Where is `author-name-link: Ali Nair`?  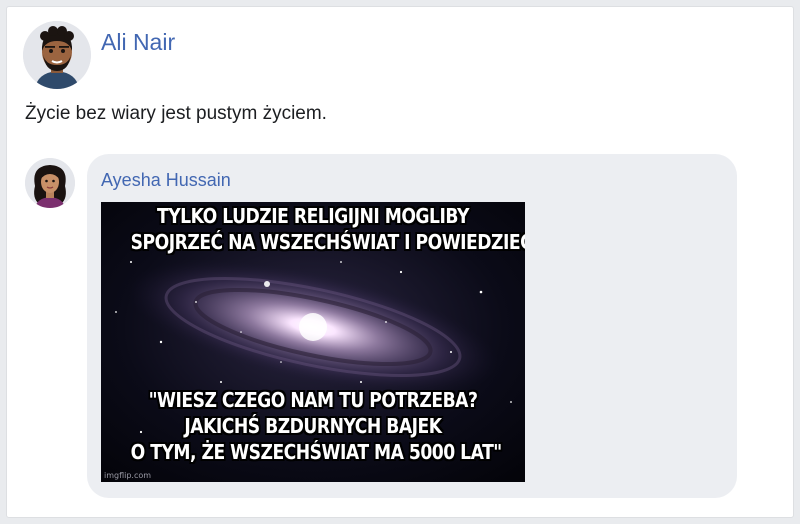
author-name-link: Ali Nair is located at coordinates (138, 42).